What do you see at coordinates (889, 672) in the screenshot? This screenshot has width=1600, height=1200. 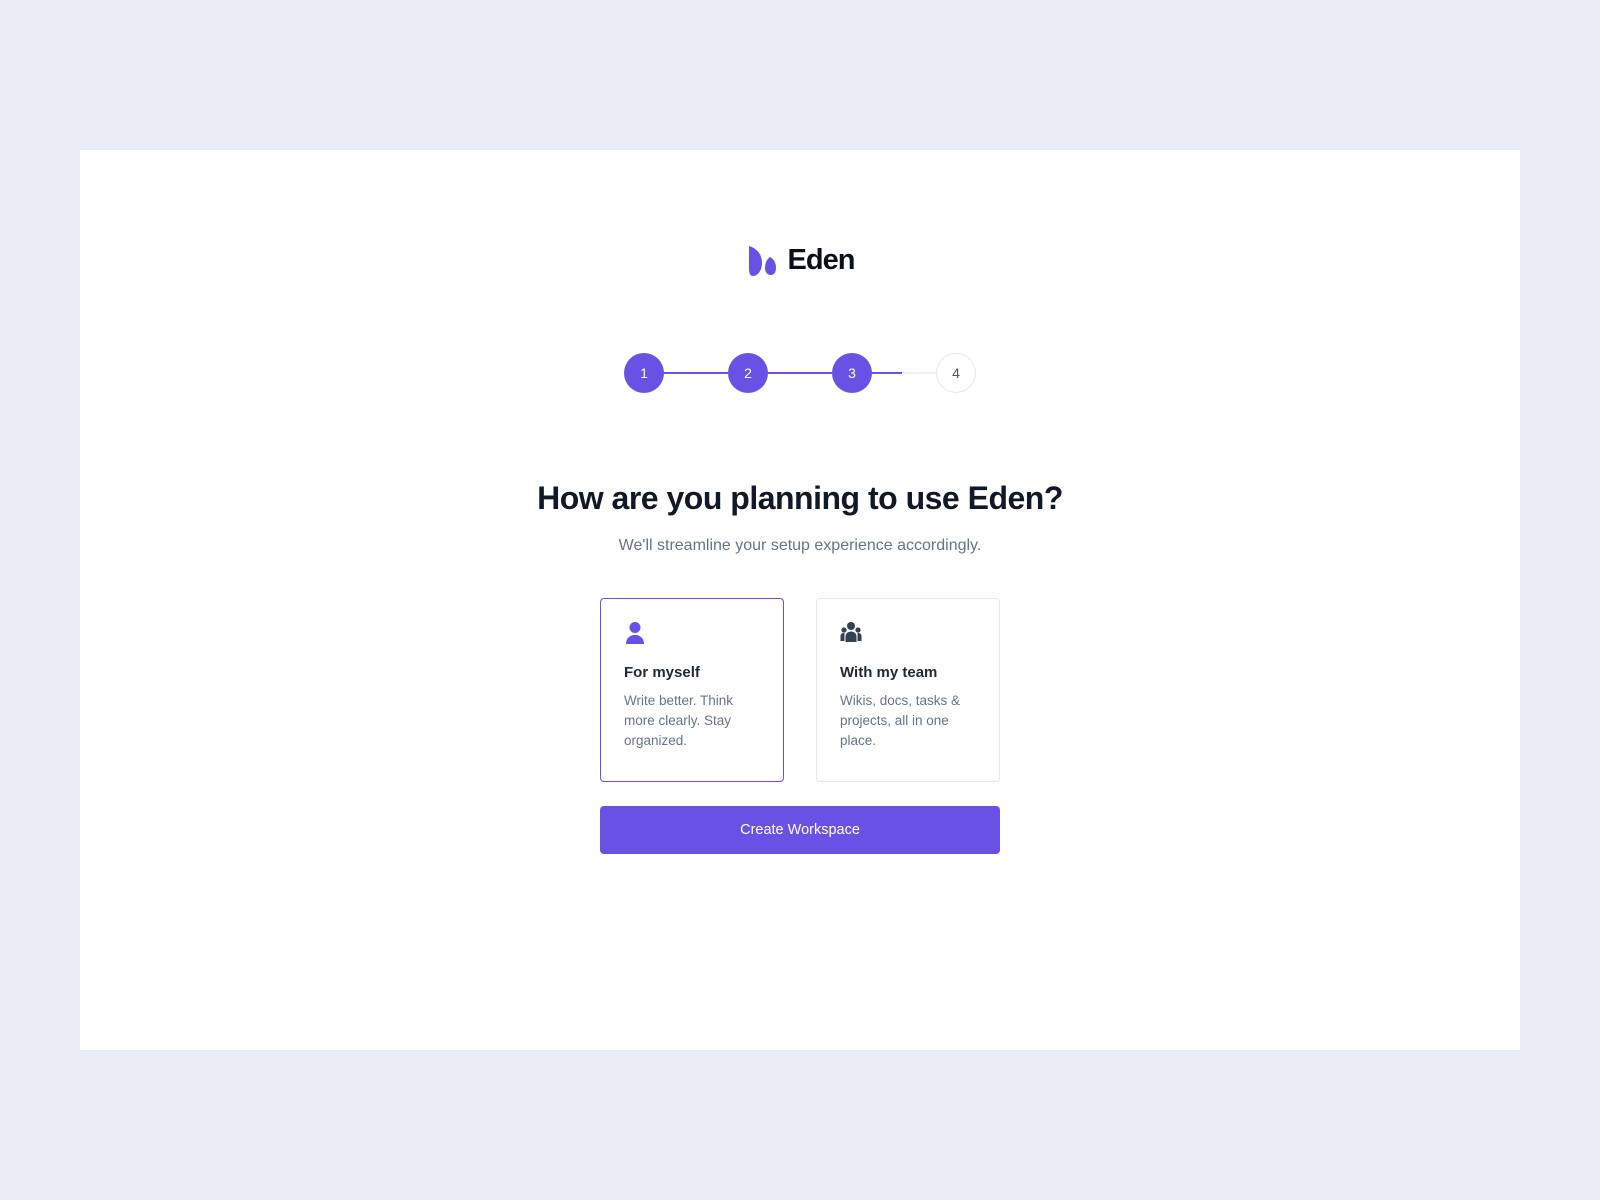 I see `option-title: With my team` at bounding box center [889, 672].